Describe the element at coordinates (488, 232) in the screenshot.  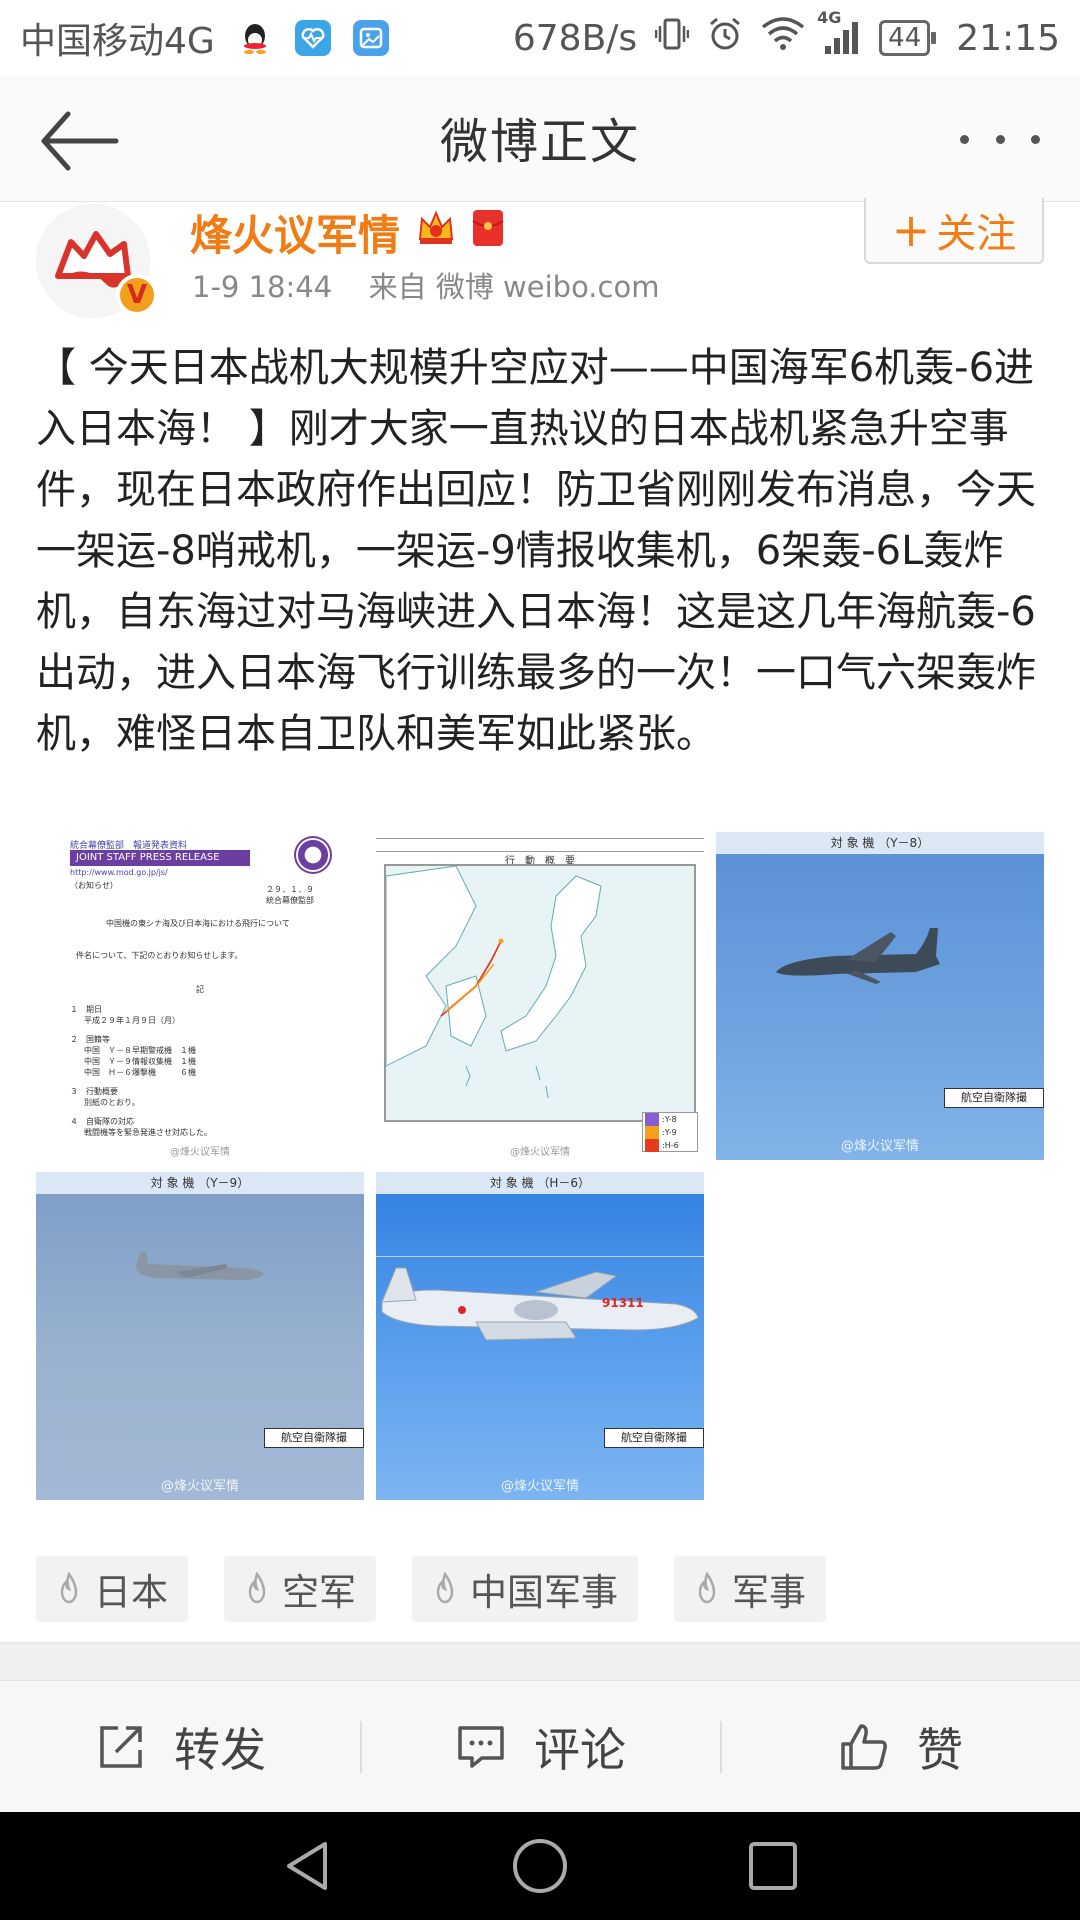
I see `red-packet-icon` at that location.